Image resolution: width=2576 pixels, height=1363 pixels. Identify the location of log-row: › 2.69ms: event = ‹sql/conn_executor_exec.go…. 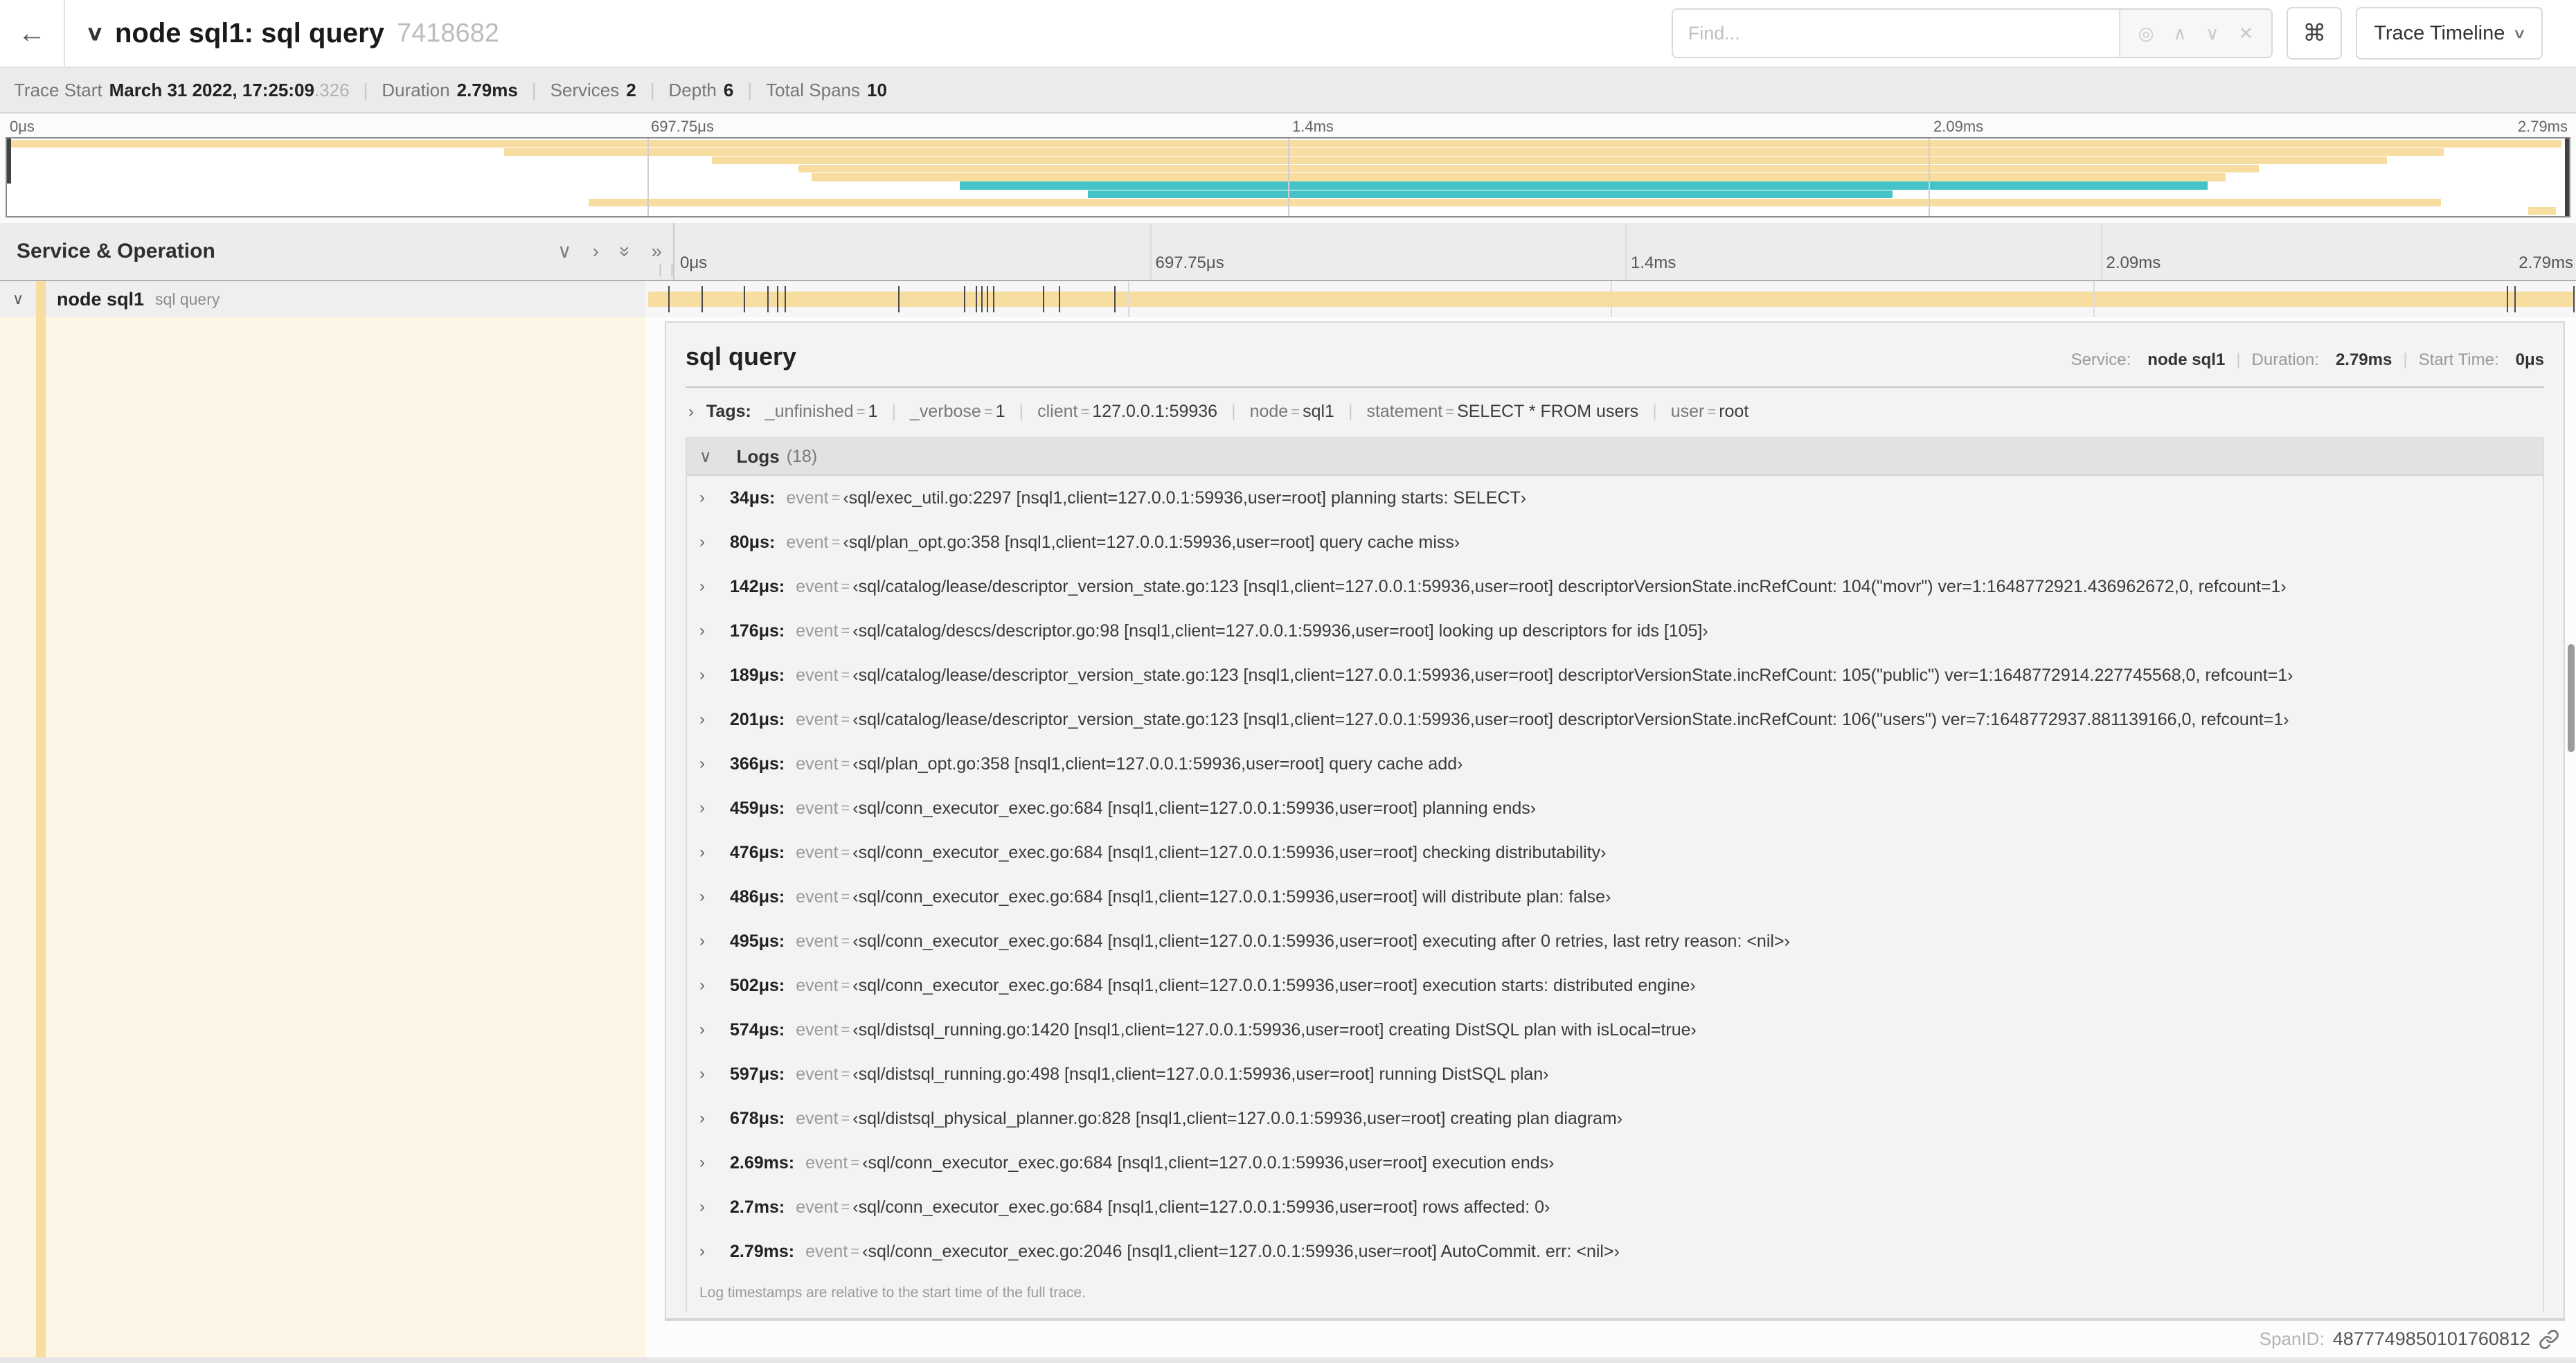
(1615, 1163).